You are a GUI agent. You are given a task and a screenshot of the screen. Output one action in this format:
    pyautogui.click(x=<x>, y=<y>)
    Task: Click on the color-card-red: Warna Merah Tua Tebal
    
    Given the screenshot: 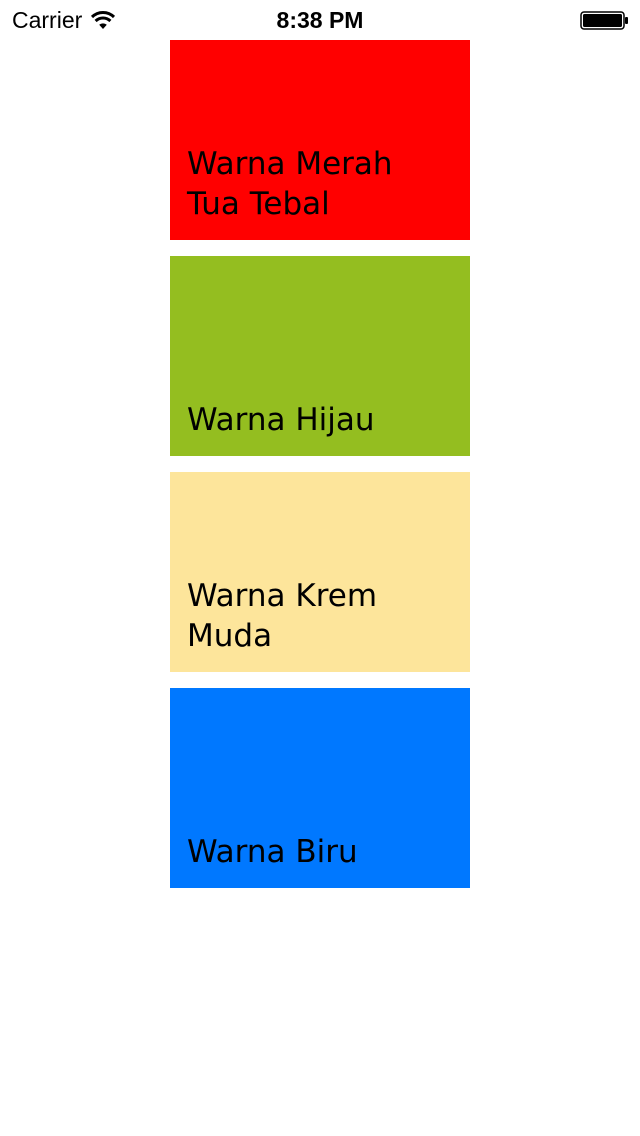 What is the action you would take?
    pyautogui.click(x=320, y=140)
    